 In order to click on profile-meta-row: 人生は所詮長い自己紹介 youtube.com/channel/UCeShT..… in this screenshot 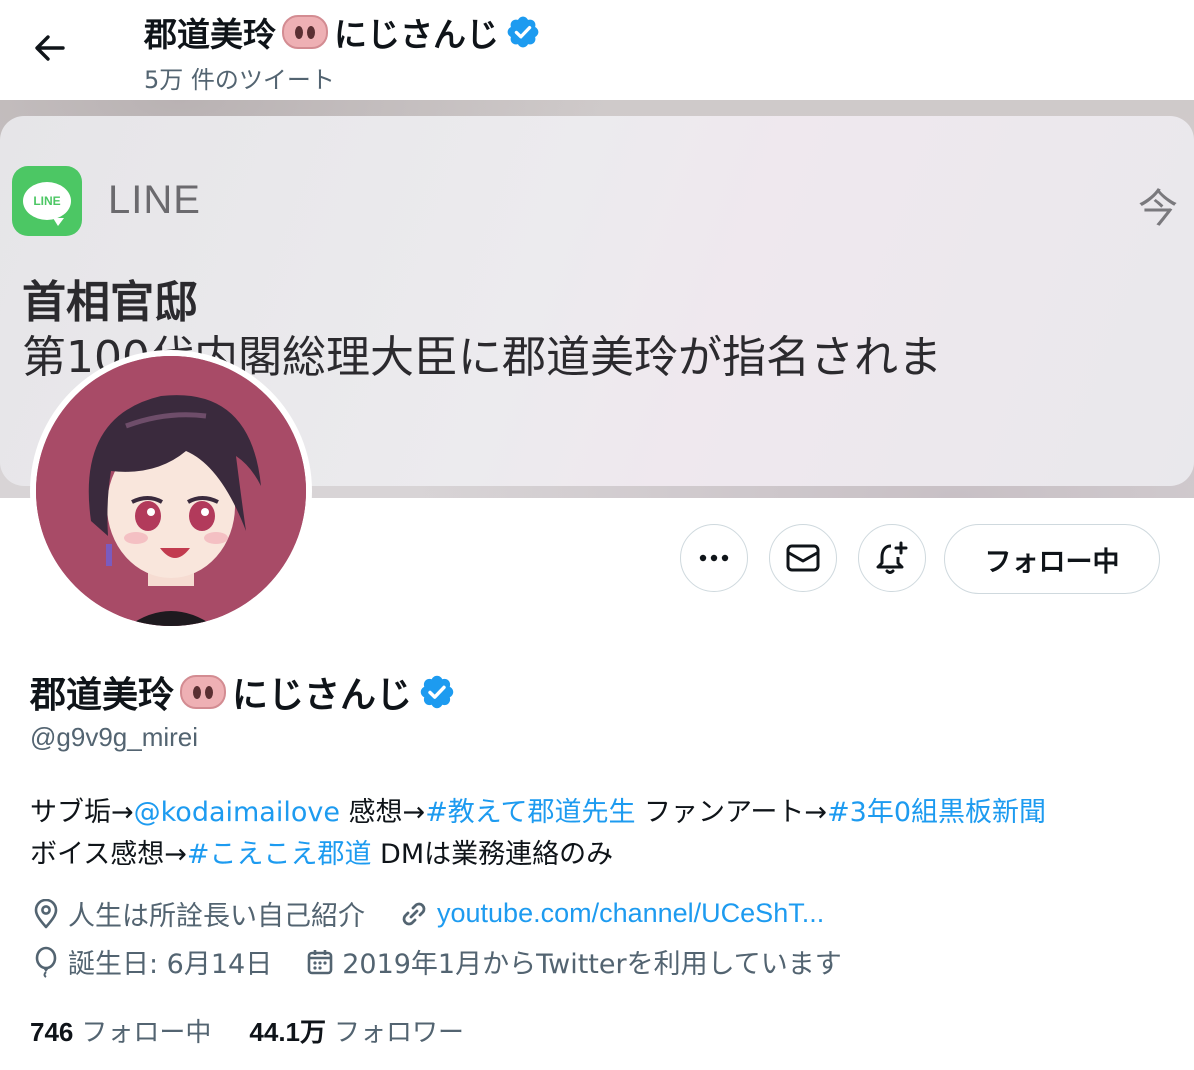, I will do `click(445, 913)`.